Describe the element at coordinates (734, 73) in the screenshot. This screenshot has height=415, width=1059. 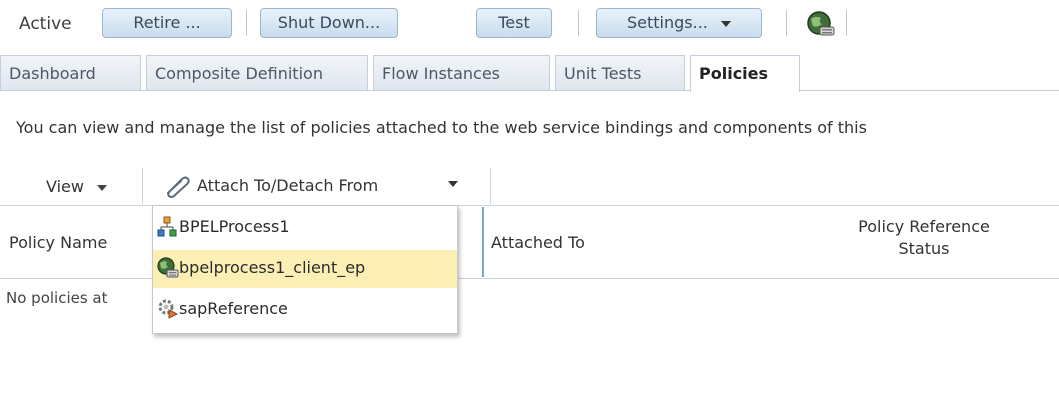
I see `tab-label: Policies` at that location.